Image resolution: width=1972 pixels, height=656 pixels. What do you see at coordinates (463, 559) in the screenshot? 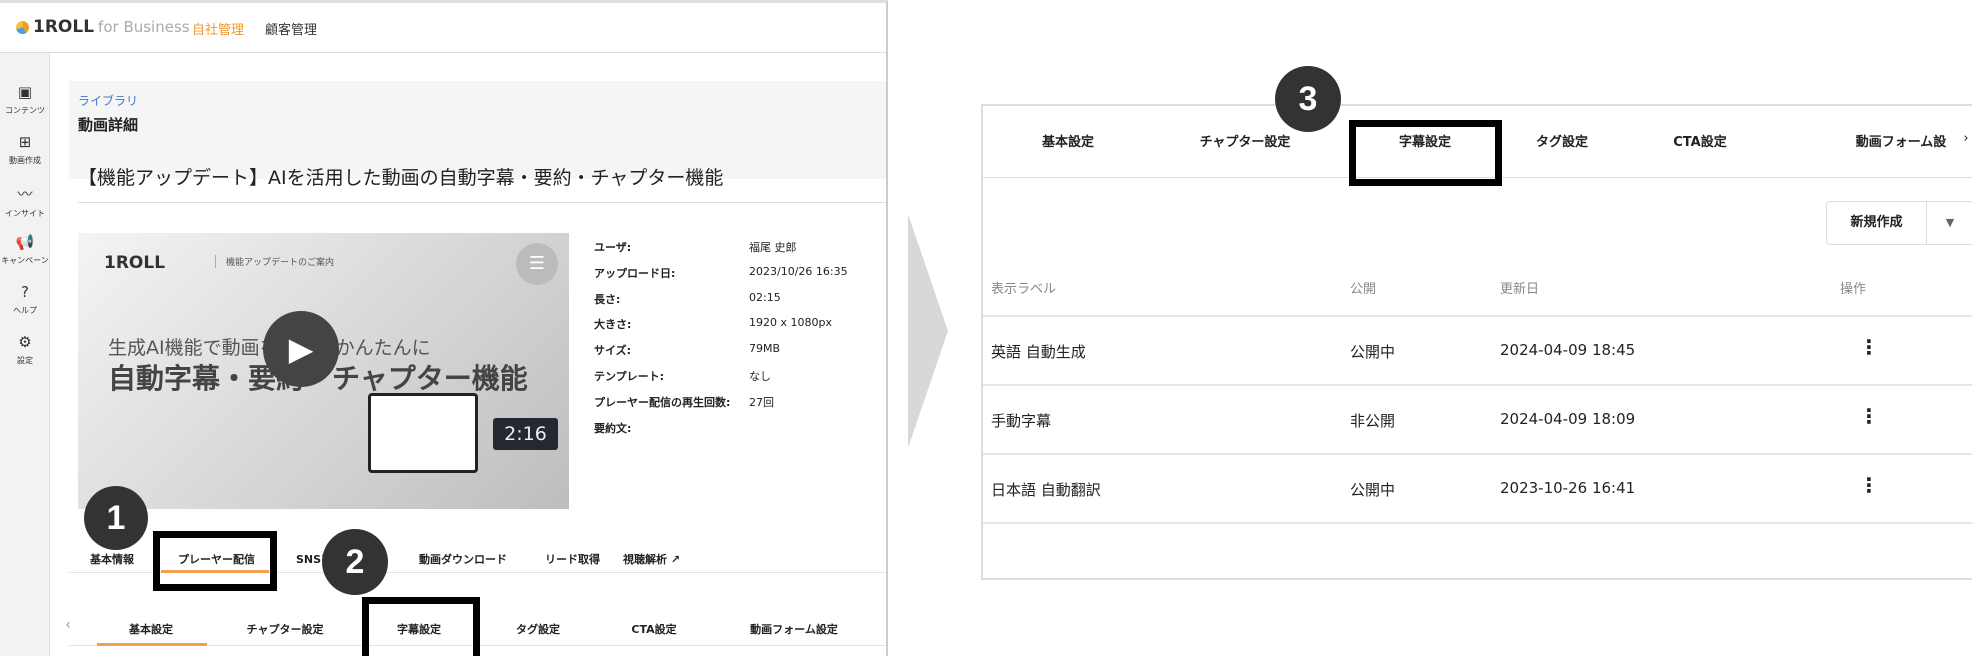
I see `tab-video-download: 動画ダウンロード` at bounding box center [463, 559].